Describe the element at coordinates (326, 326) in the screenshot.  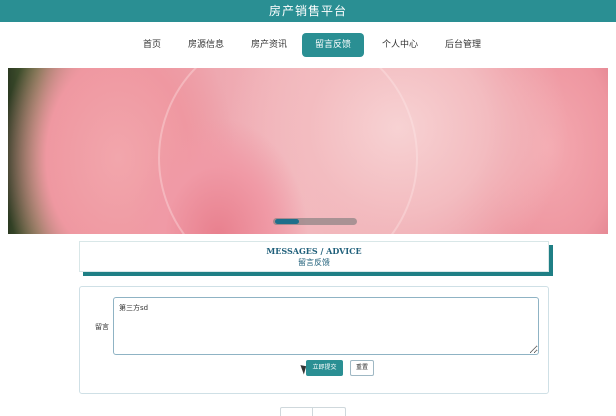
I see `message-textarea` at that location.